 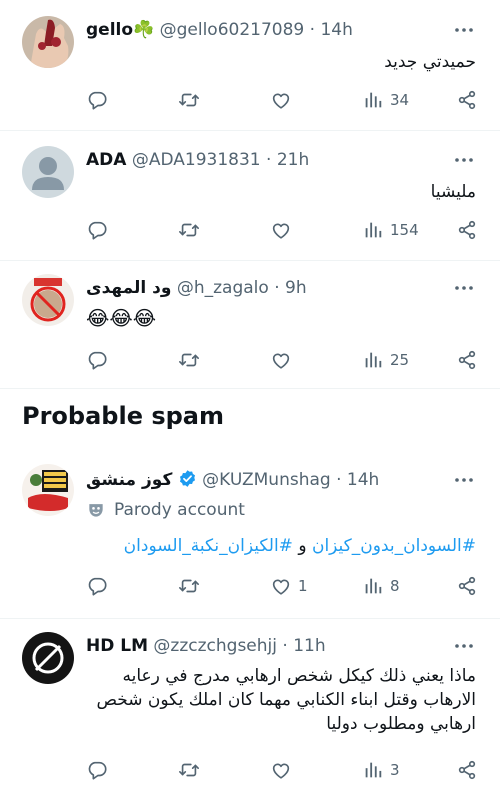 What do you see at coordinates (401, 724) in the screenshot?
I see `tweet-text-line: ارهابي ومطلوب دوليا` at bounding box center [401, 724].